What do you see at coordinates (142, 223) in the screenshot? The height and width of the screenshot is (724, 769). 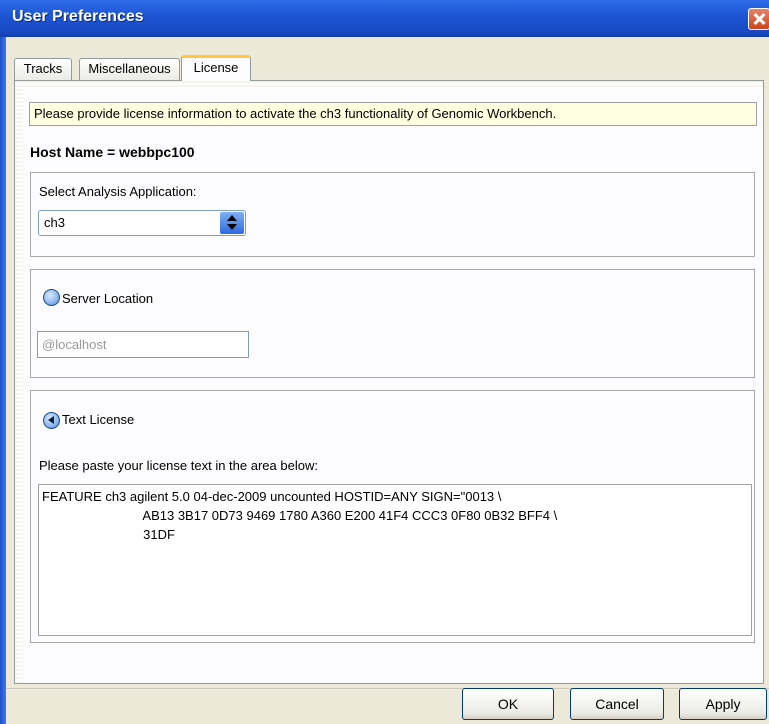 I see `application-select: ch3` at bounding box center [142, 223].